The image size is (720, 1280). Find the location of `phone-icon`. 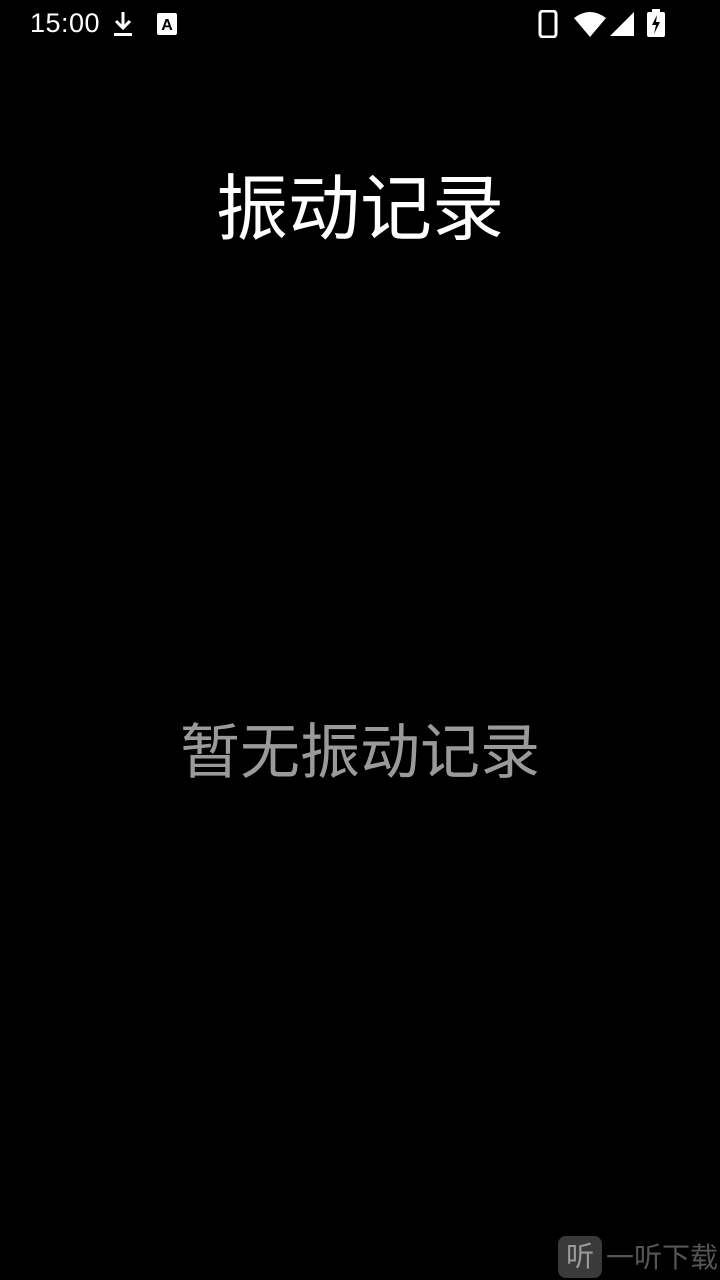

phone-icon is located at coordinates (548, 24).